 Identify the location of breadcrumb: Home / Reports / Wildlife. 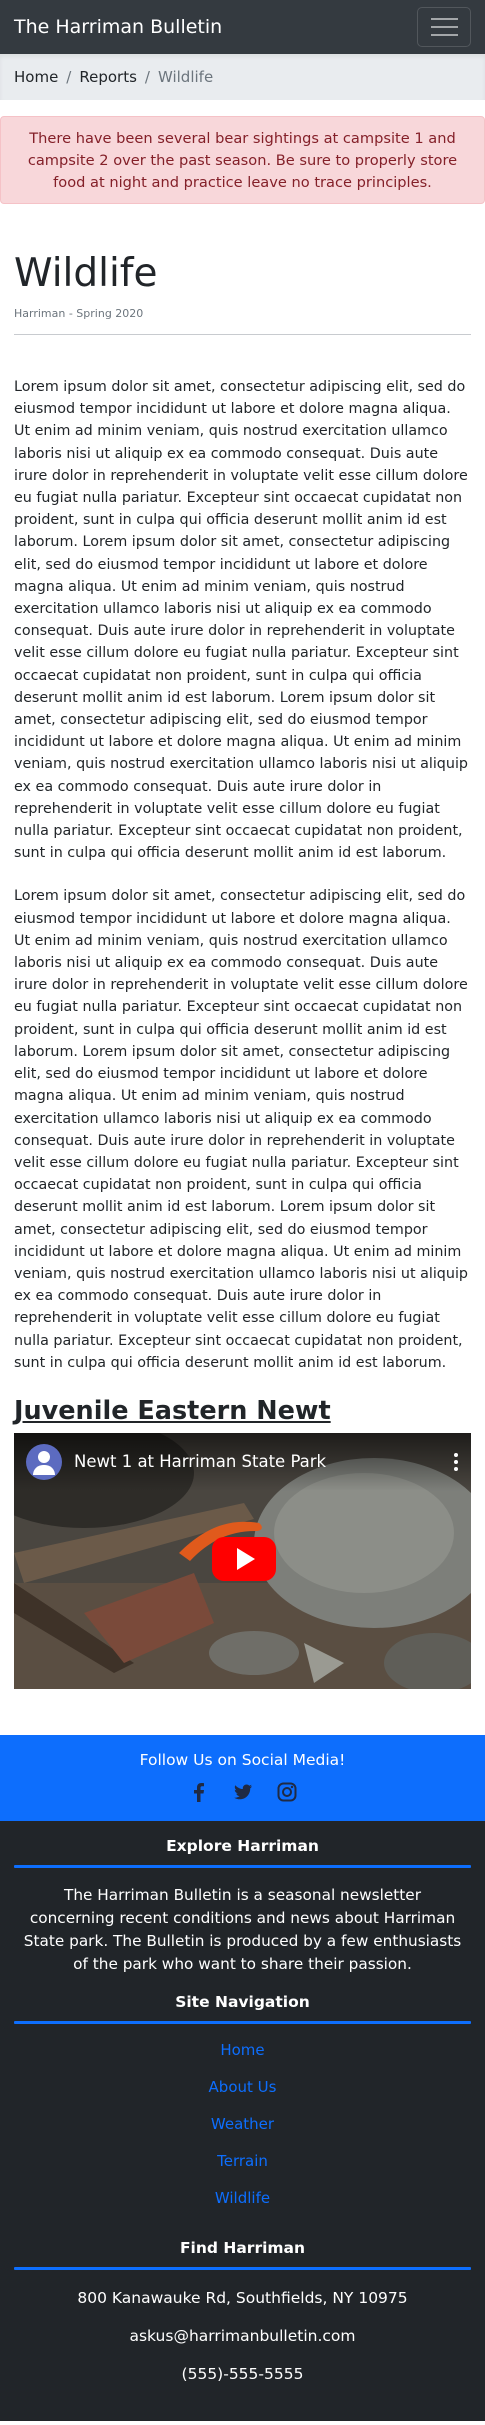
(113, 77).